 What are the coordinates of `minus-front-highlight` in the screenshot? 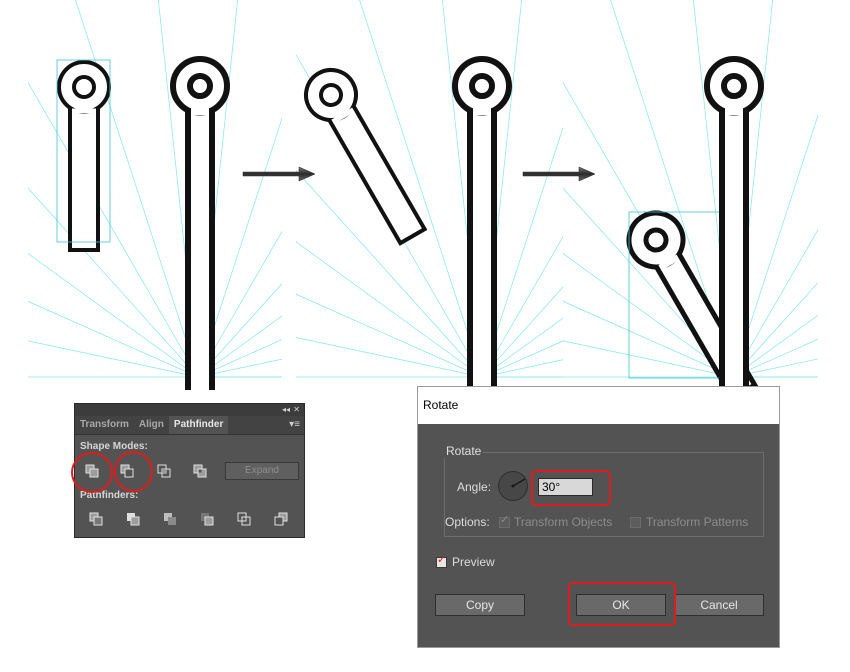 It's located at (133, 471).